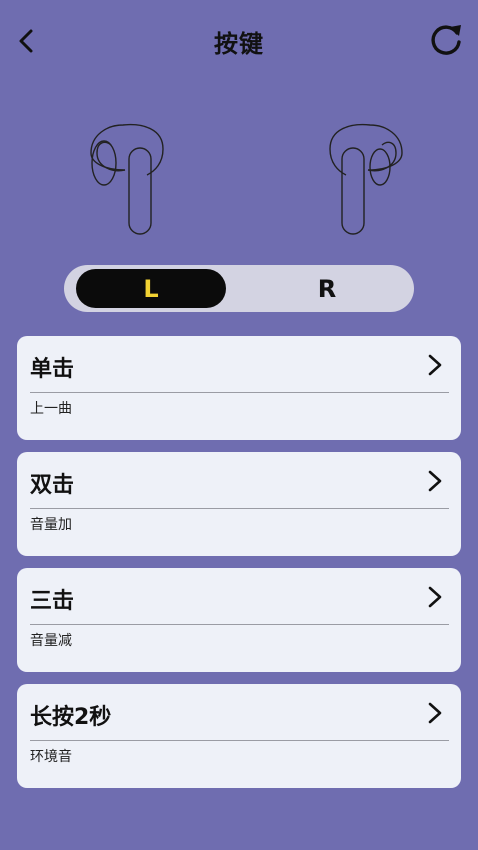 The height and width of the screenshot is (850, 478). Describe the element at coordinates (51, 409) in the screenshot. I see `gesture-action: 上一曲` at that location.